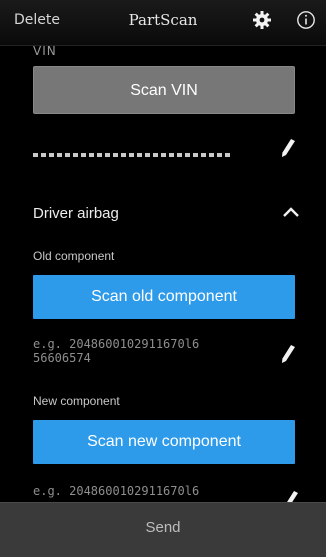  What do you see at coordinates (62, 358) in the screenshot?
I see `old-component-placeholder-line2: 56606574` at bounding box center [62, 358].